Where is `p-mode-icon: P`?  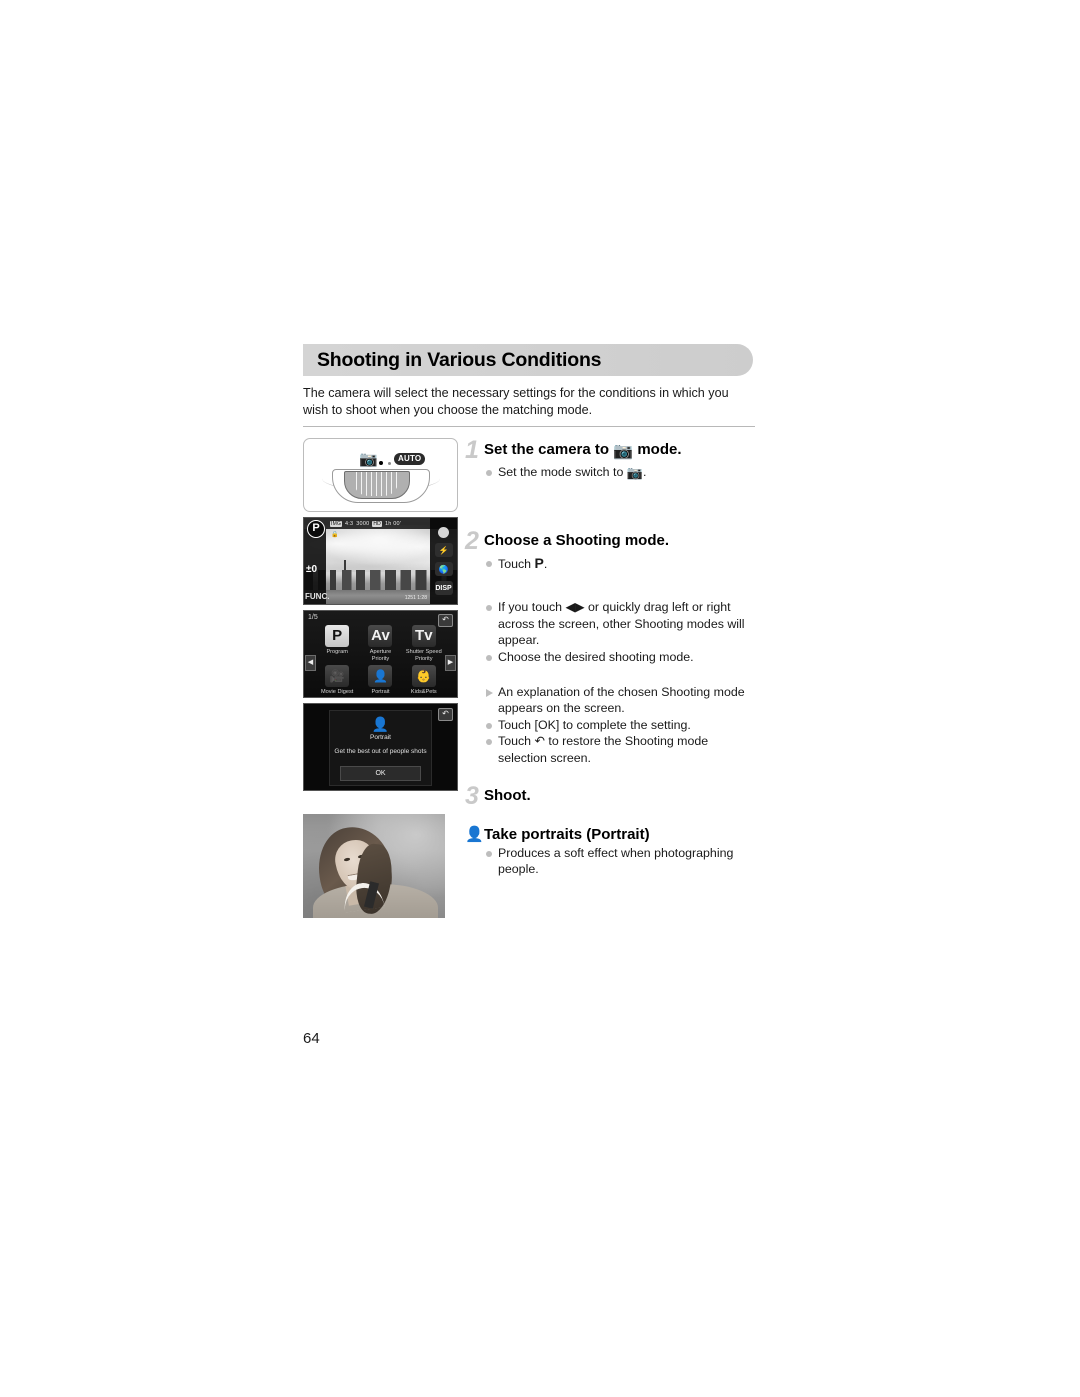 p-mode-icon: P is located at coordinates (539, 562).